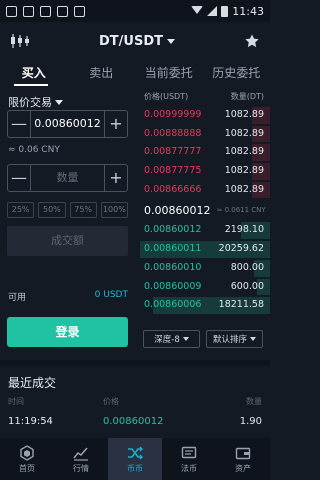 The image size is (320, 480). What do you see at coordinates (135, 363) in the screenshot?
I see `section-divider` at bounding box center [135, 363].